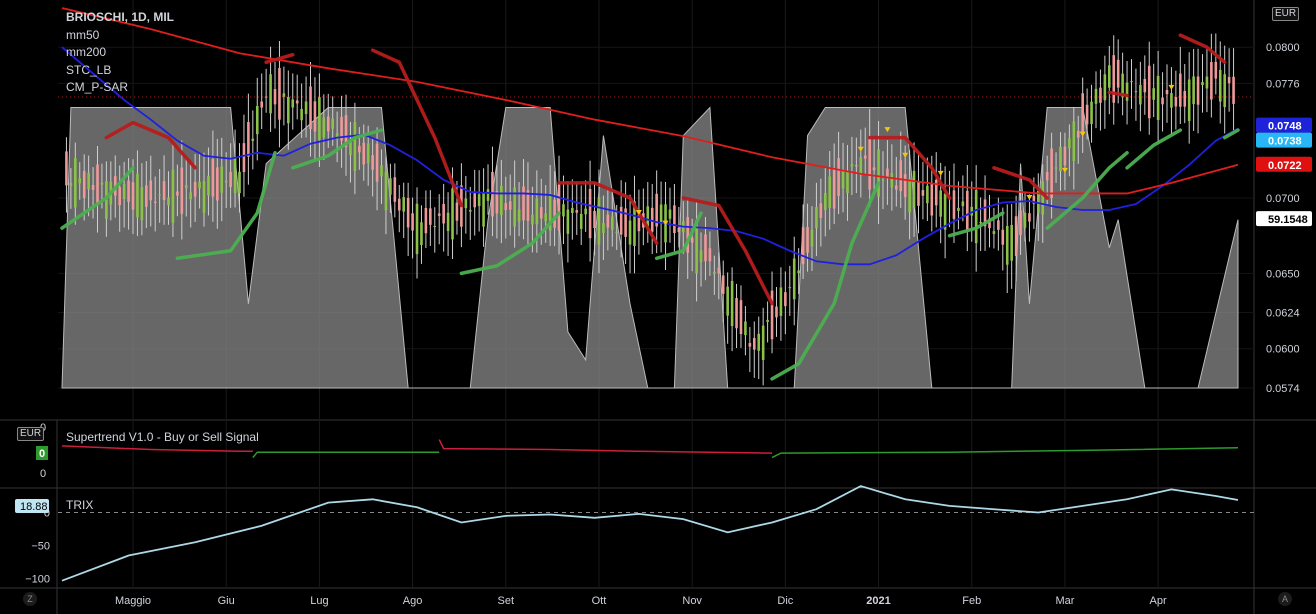 The width and height of the screenshot is (1316, 614). What do you see at coordinates (1154, 149) in the screenshot?
I see `sar-up-segment` at bounding box center [1154, 149].